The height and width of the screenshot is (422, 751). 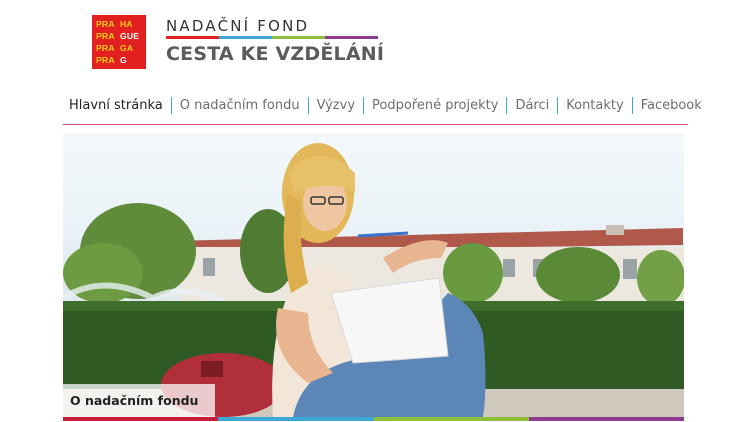 I want to click on logo-cell: HA, so click(x=126, y=24).